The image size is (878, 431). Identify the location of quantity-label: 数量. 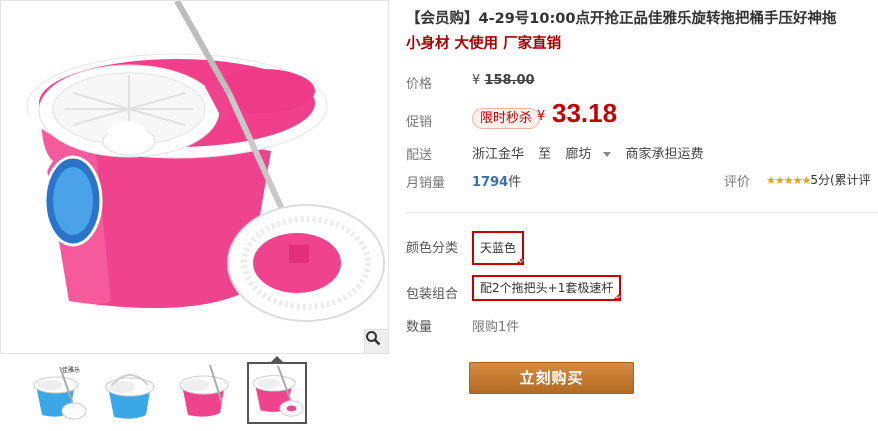
(419, 327).